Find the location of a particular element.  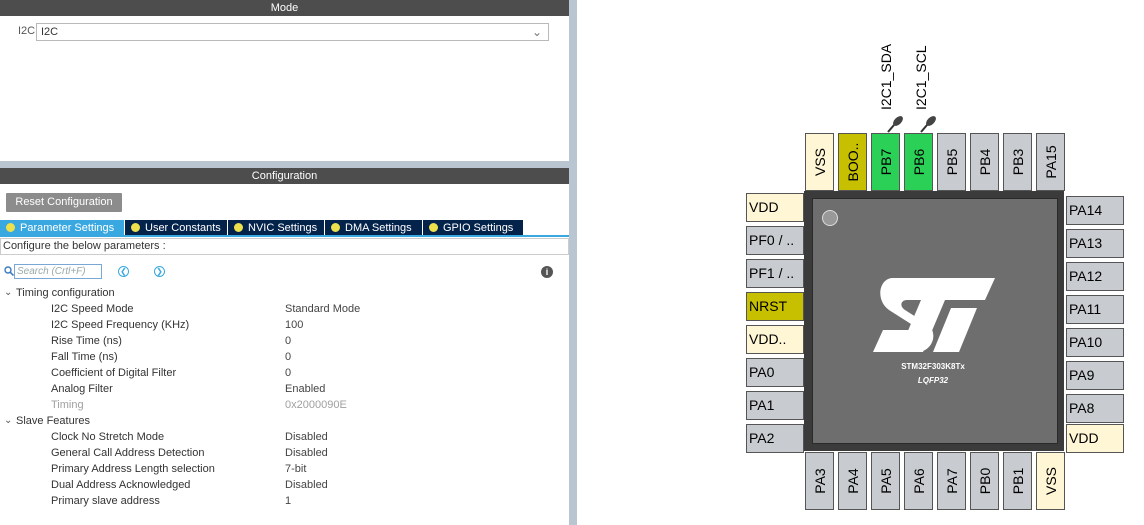

pin-pf1: PF1 / .. is located at coordinates (775, 273).